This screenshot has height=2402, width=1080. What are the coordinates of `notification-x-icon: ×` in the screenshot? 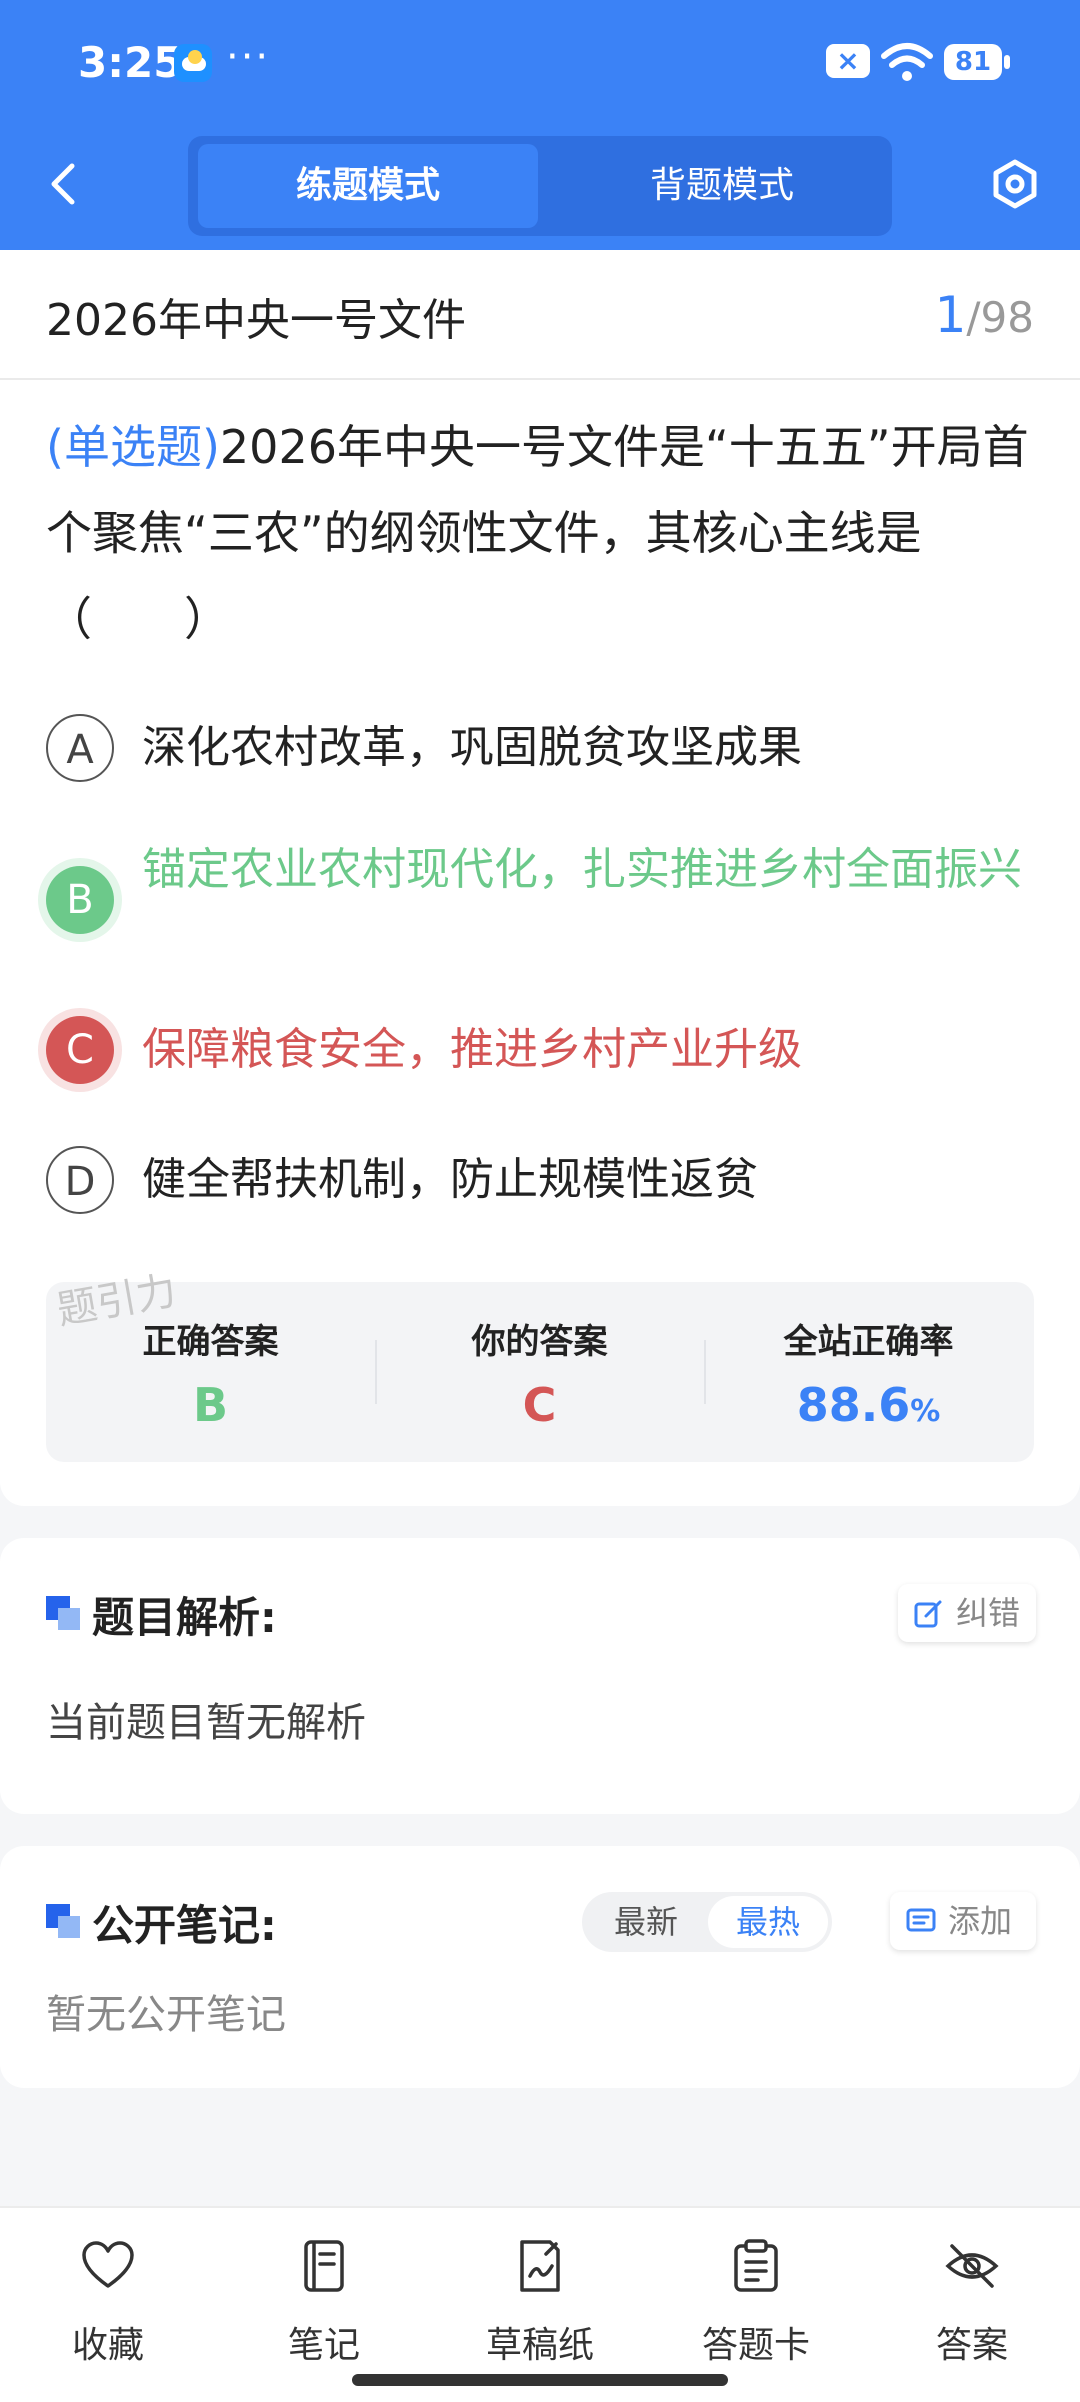 It's located at (848, 61).